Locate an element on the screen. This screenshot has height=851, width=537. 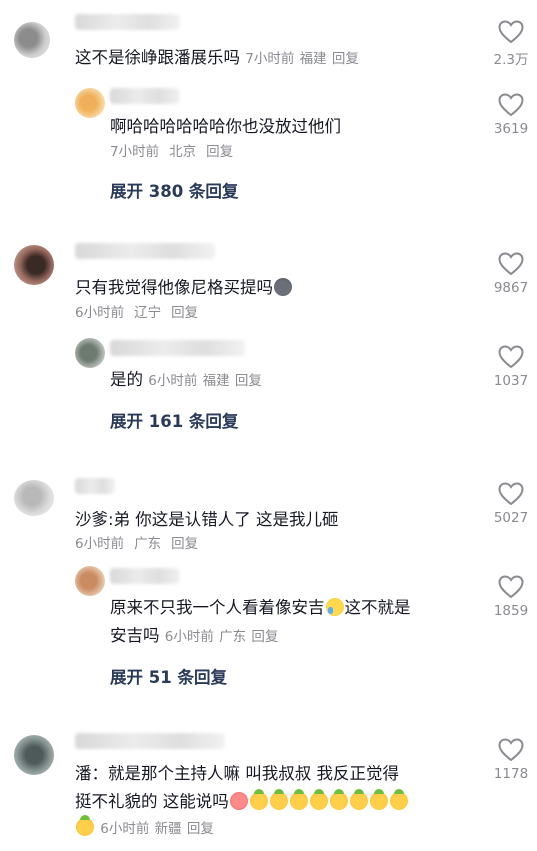
expand-replies-button: 展开 161 条回复 is located at coordinates (174, 420).